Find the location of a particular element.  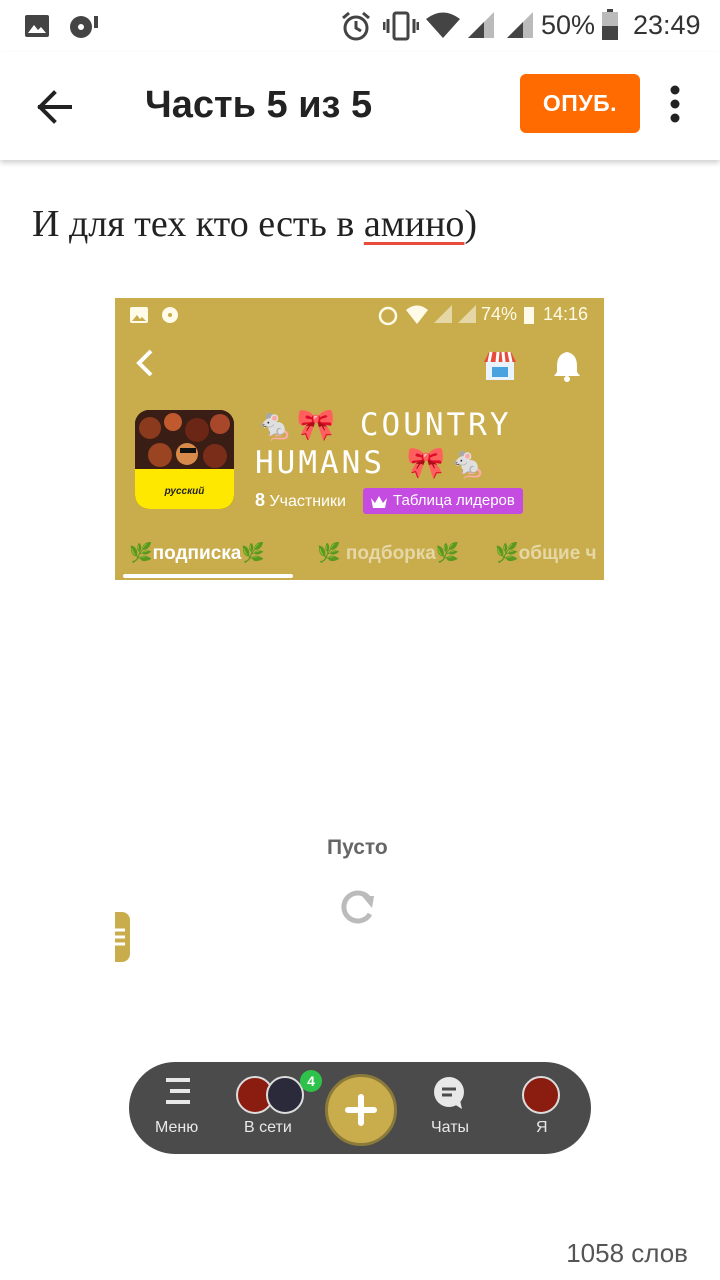

members-count: 8 Участники is located at coordinates (300, 500).